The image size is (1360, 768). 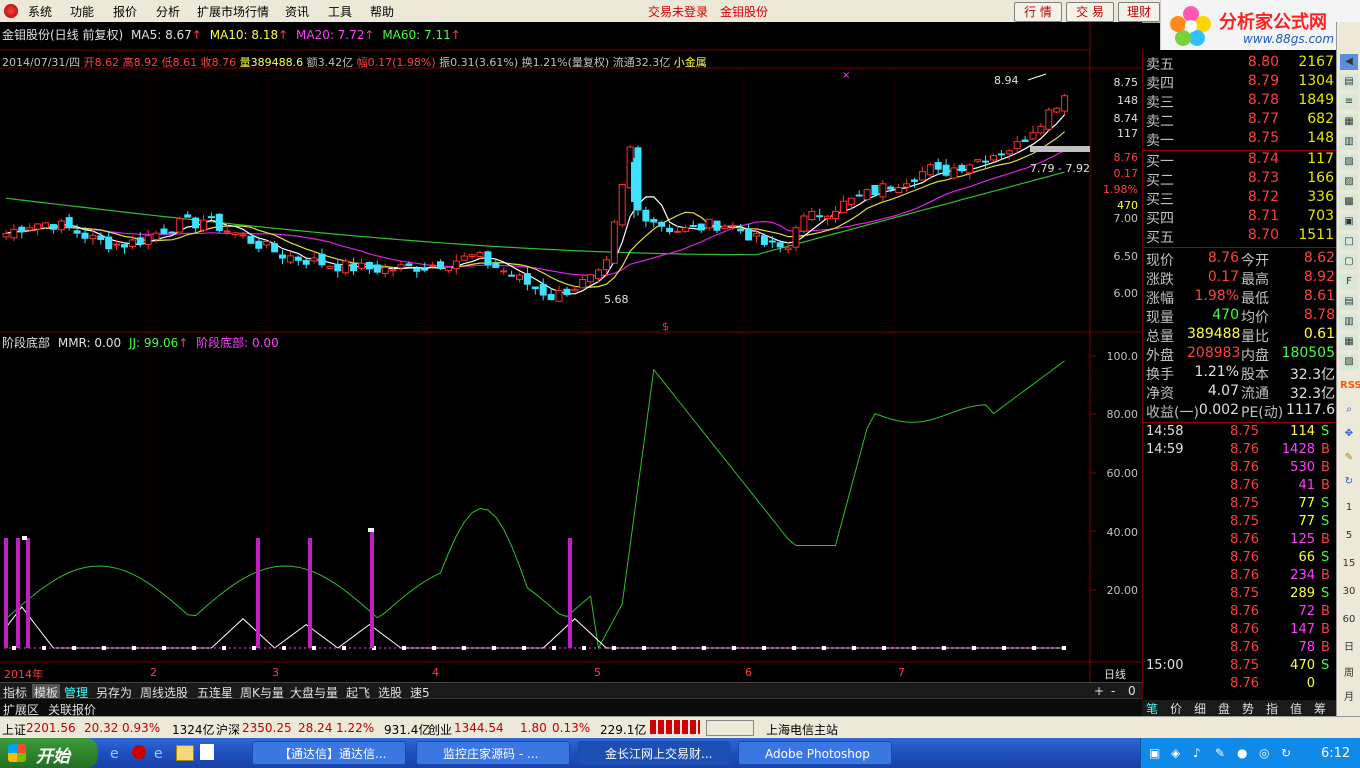 What do you see at coordinates (1240, 160) in the screenshot?
I see `bid-row: 买一 8.74 117` at bounding box center [1240, 160].